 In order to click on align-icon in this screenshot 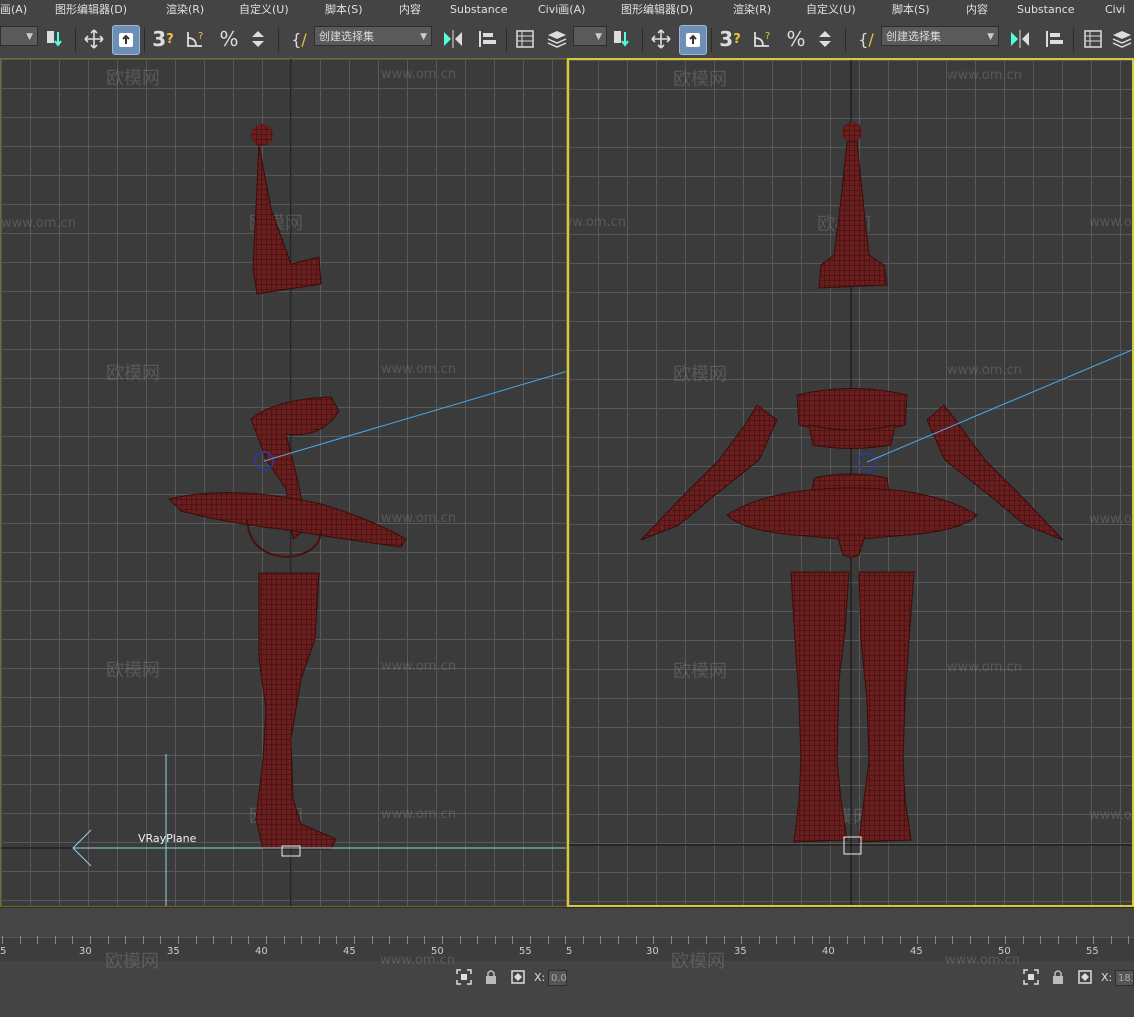, I will do `click(487, 39)`.